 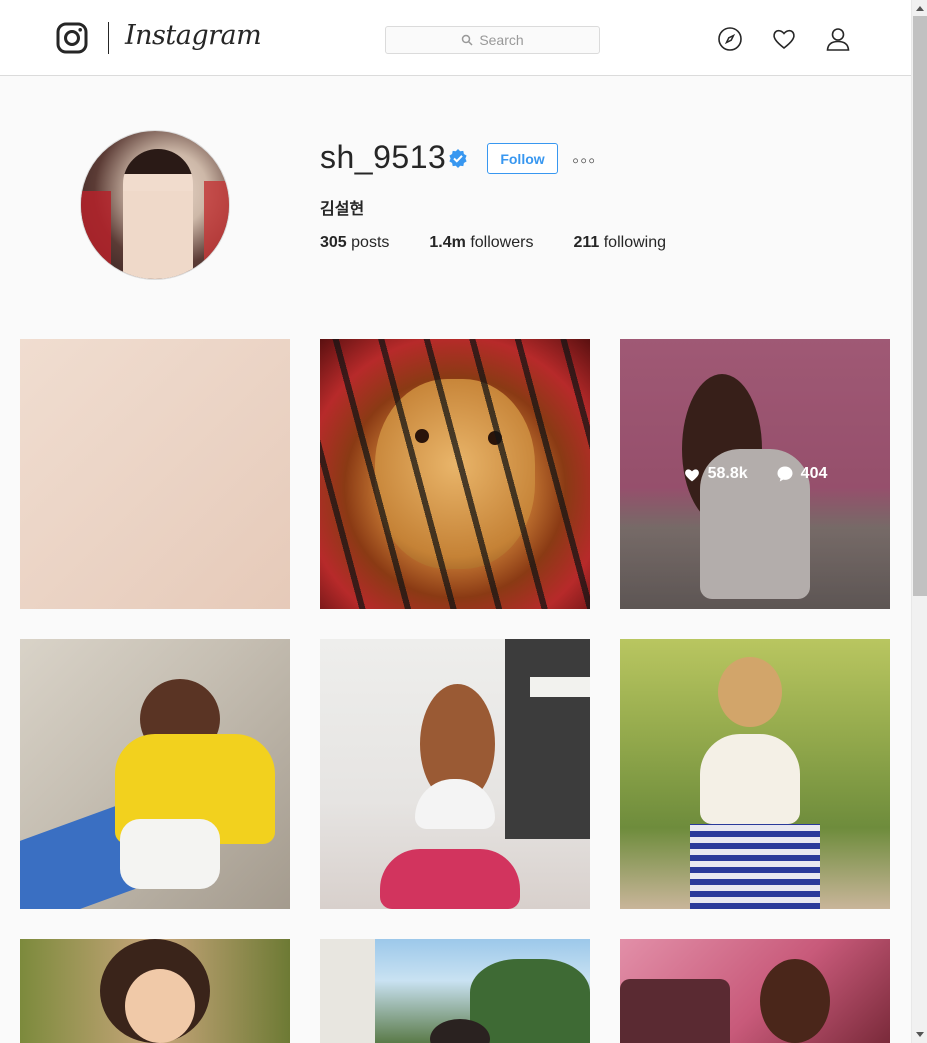 What do you see at coordinates (785, 474) in the screenshot?
I see `comment-filled-icon` at bounding box center [785, 474].